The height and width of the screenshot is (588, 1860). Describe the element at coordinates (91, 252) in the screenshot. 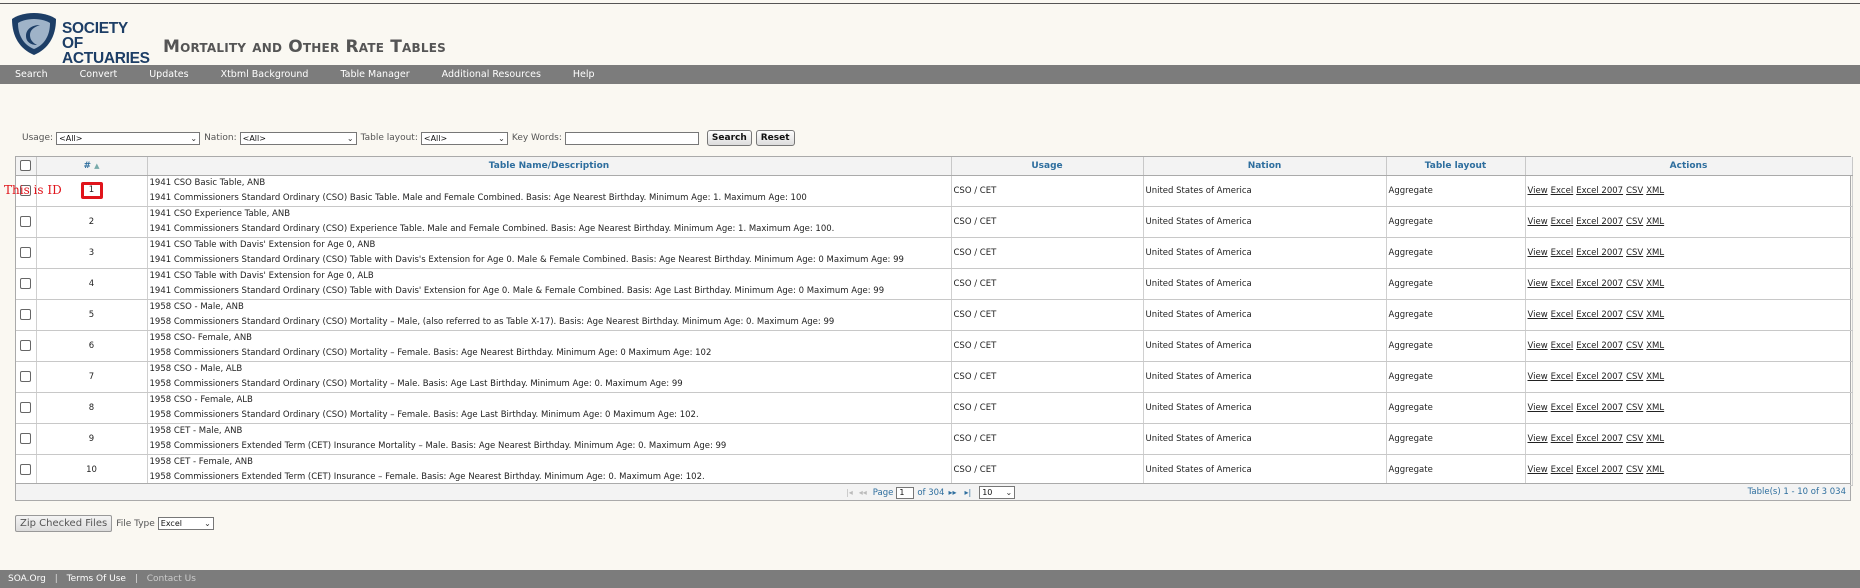

I see `row-id: 3` at that location.